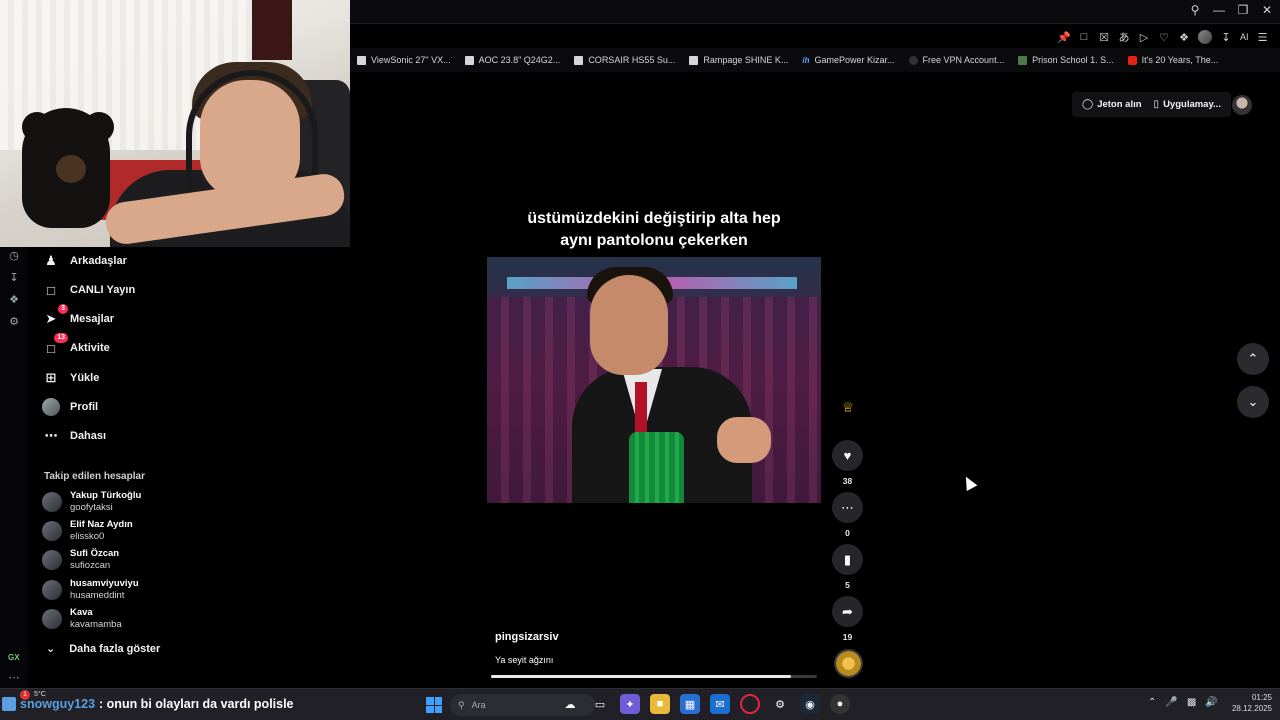 This screenshot has height=720, width=1280. Describe the element at coordinates (1144, 37) in the screenshot. I see `play-icon: ▷` at that location.